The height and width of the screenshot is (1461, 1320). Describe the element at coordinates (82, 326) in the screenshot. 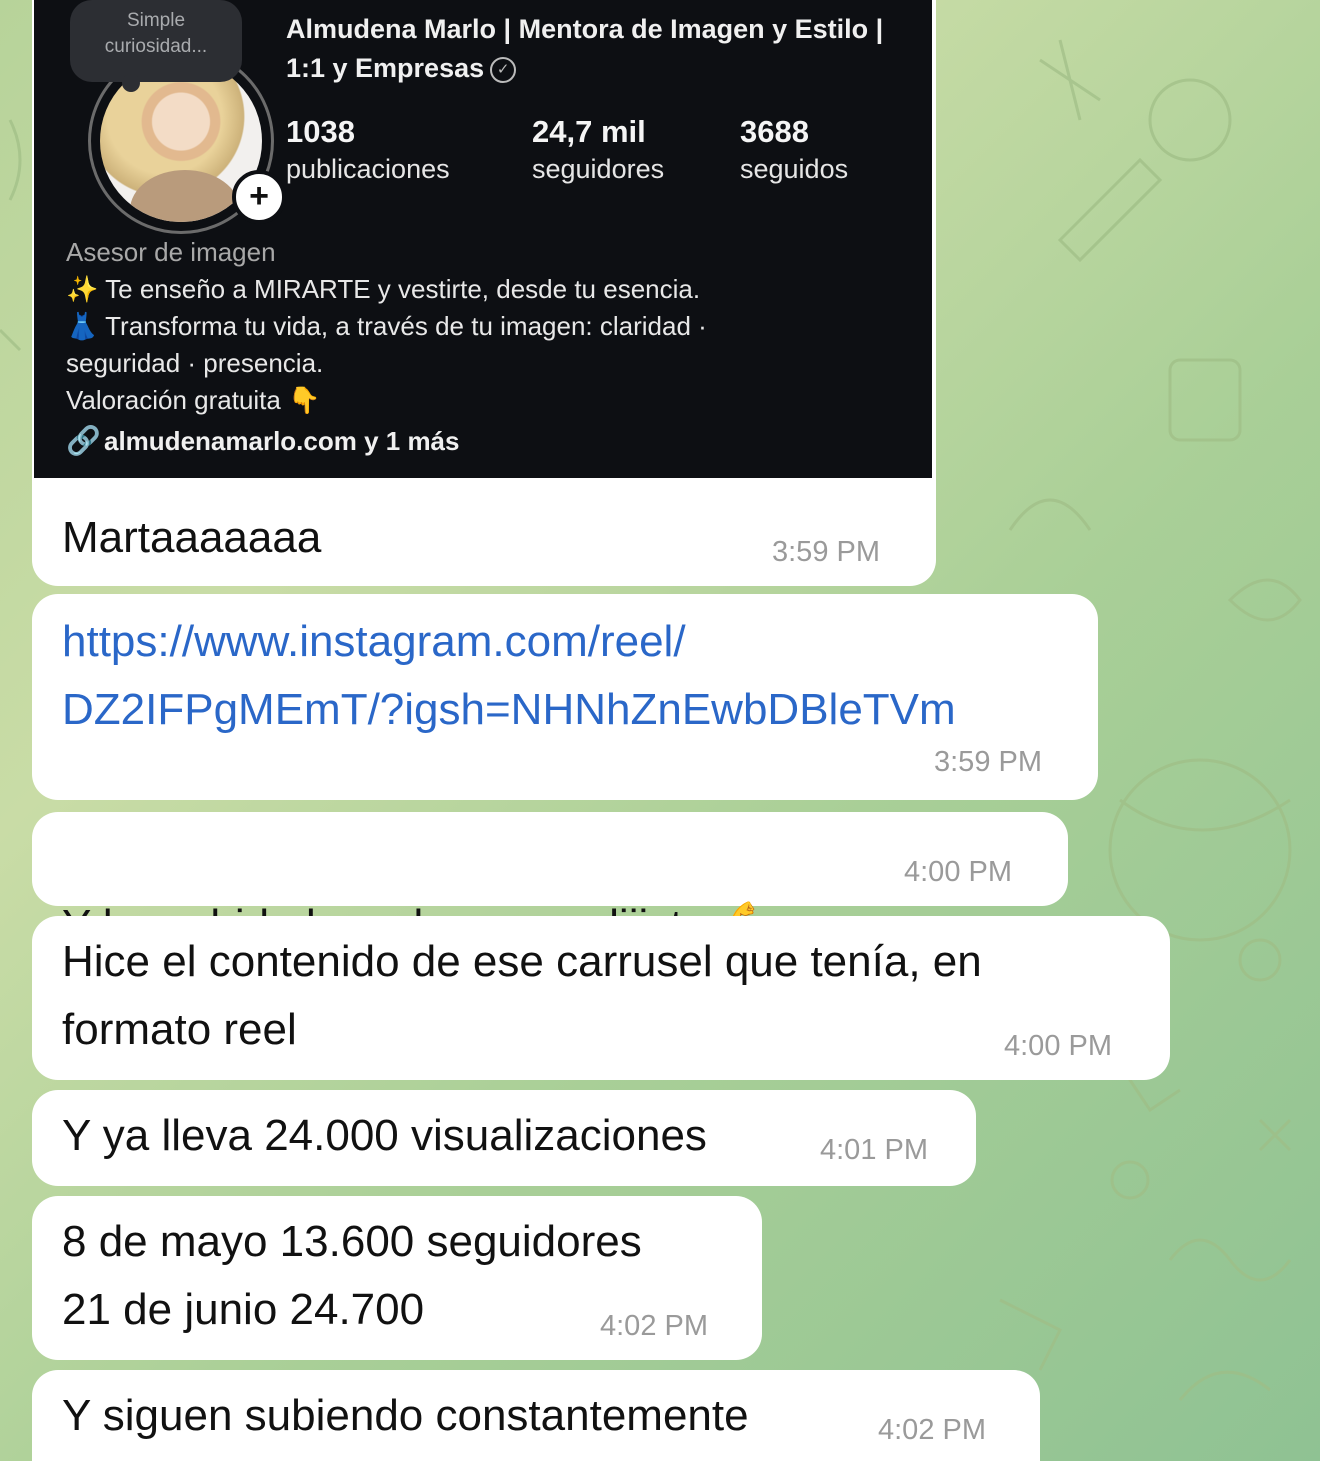

I see `dress-icon: 👗` at that location.